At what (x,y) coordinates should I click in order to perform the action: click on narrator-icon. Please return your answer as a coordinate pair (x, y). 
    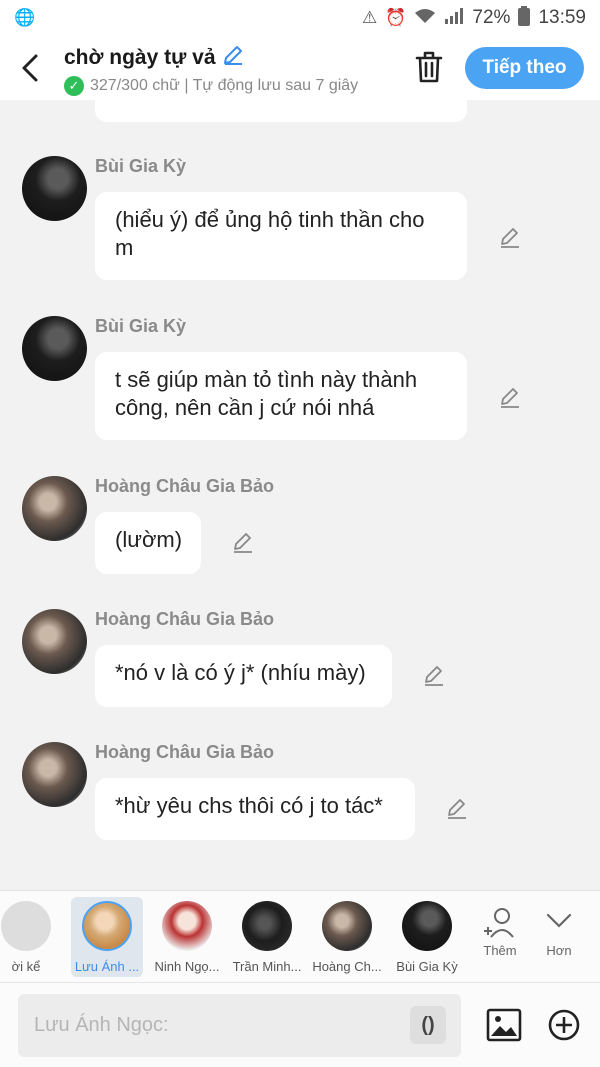
    Looking at the image, I should click on (26, 926).